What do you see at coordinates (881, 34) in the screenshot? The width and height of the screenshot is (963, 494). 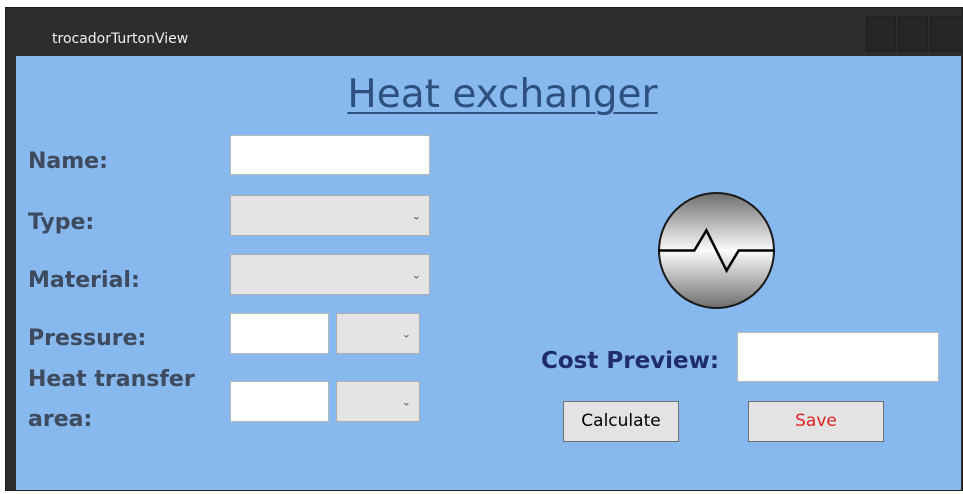 I see `minimize-button` at bounding box center [881, 34].